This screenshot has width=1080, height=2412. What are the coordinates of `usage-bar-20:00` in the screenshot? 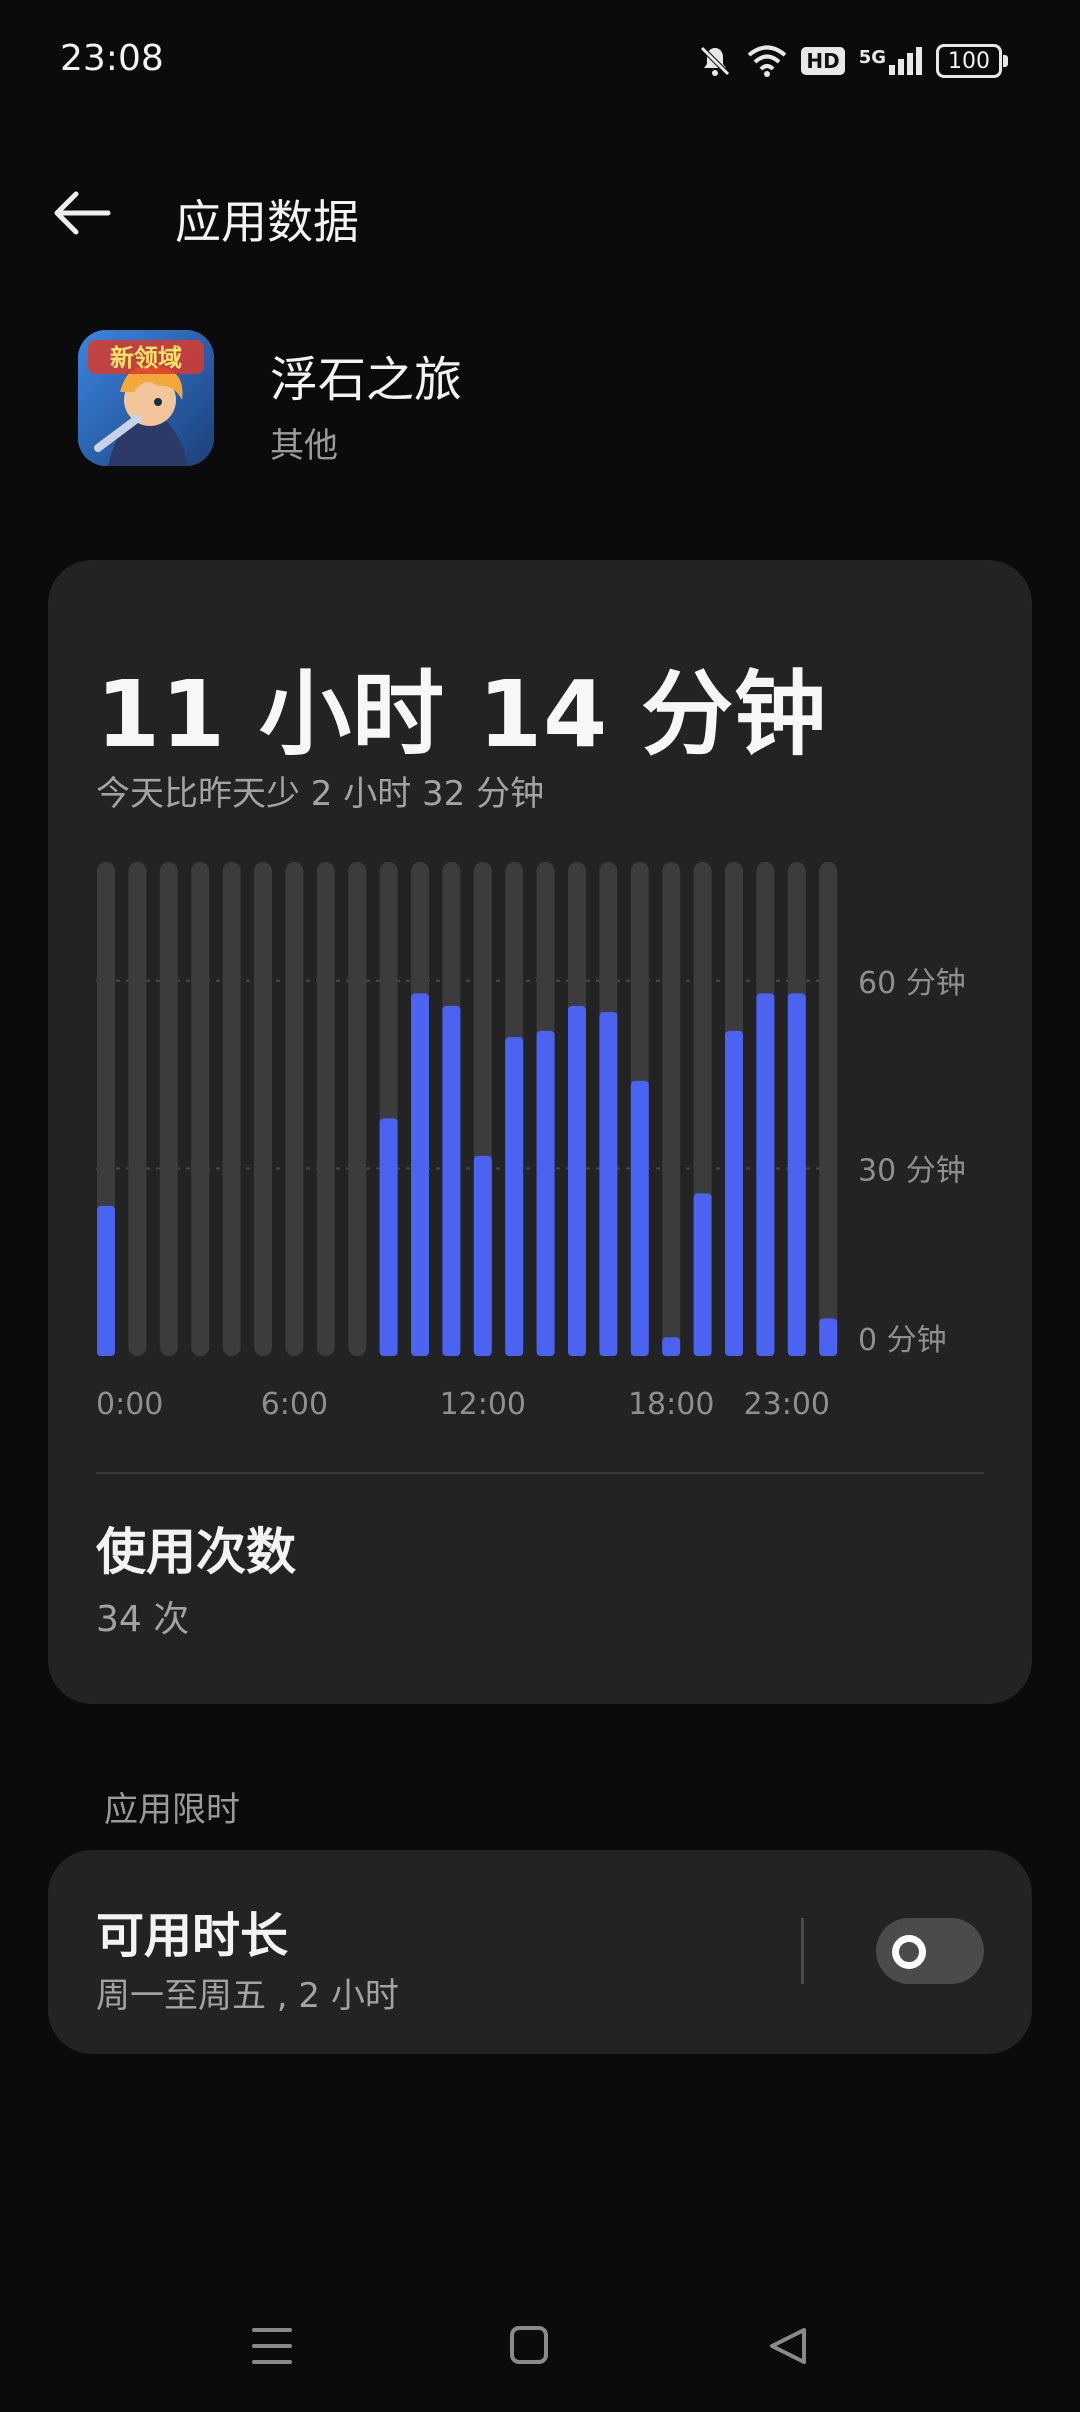 It's located at (734, 1193).